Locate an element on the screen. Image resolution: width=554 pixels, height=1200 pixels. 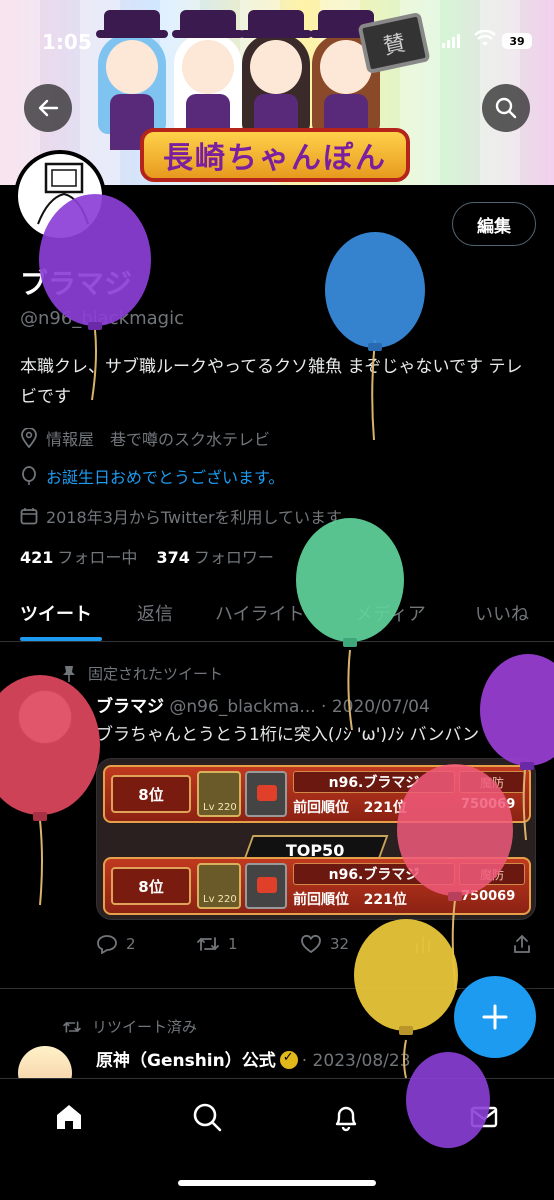
tweet-actions: 2 1 32 is located at coordinates (316, 948).